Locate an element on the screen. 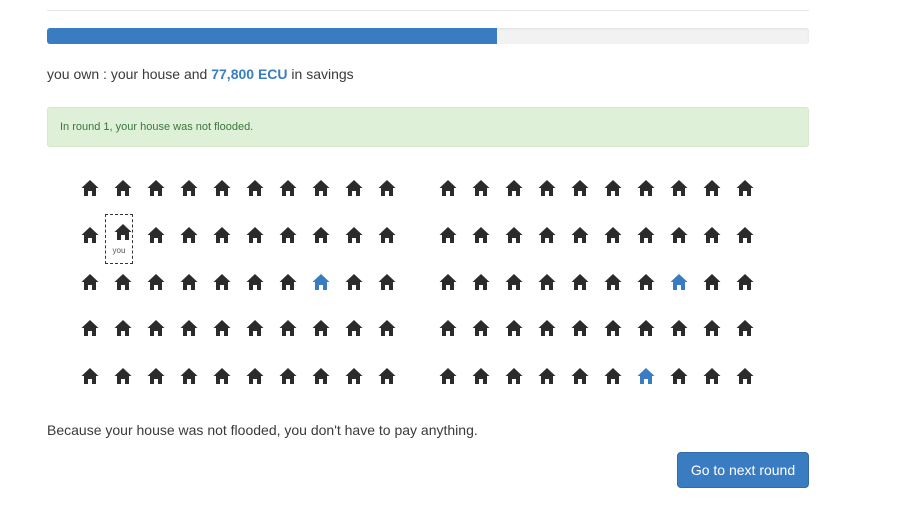 The width and height of the screenshot is (918, 517). you-marker is located at coordinates (119, 239).